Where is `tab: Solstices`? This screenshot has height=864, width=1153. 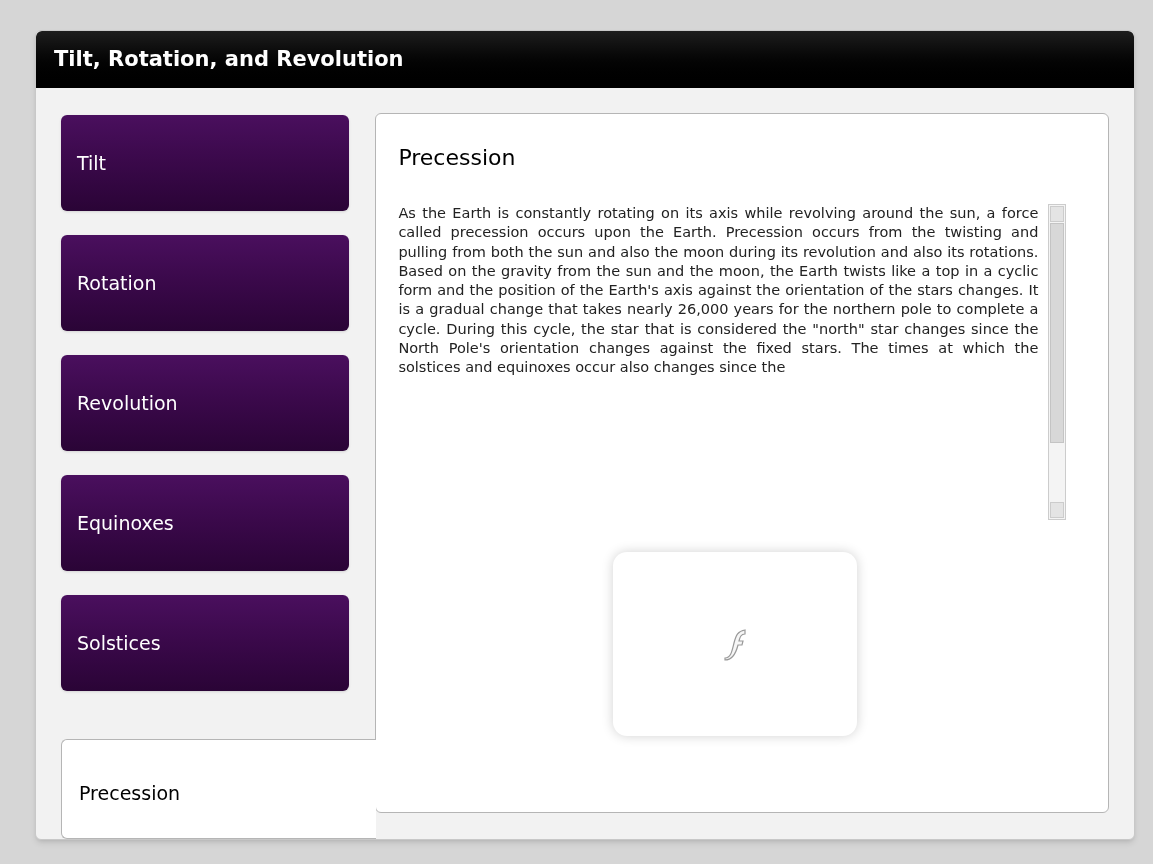
tab: Solstices is located at coordinates (205, 643).